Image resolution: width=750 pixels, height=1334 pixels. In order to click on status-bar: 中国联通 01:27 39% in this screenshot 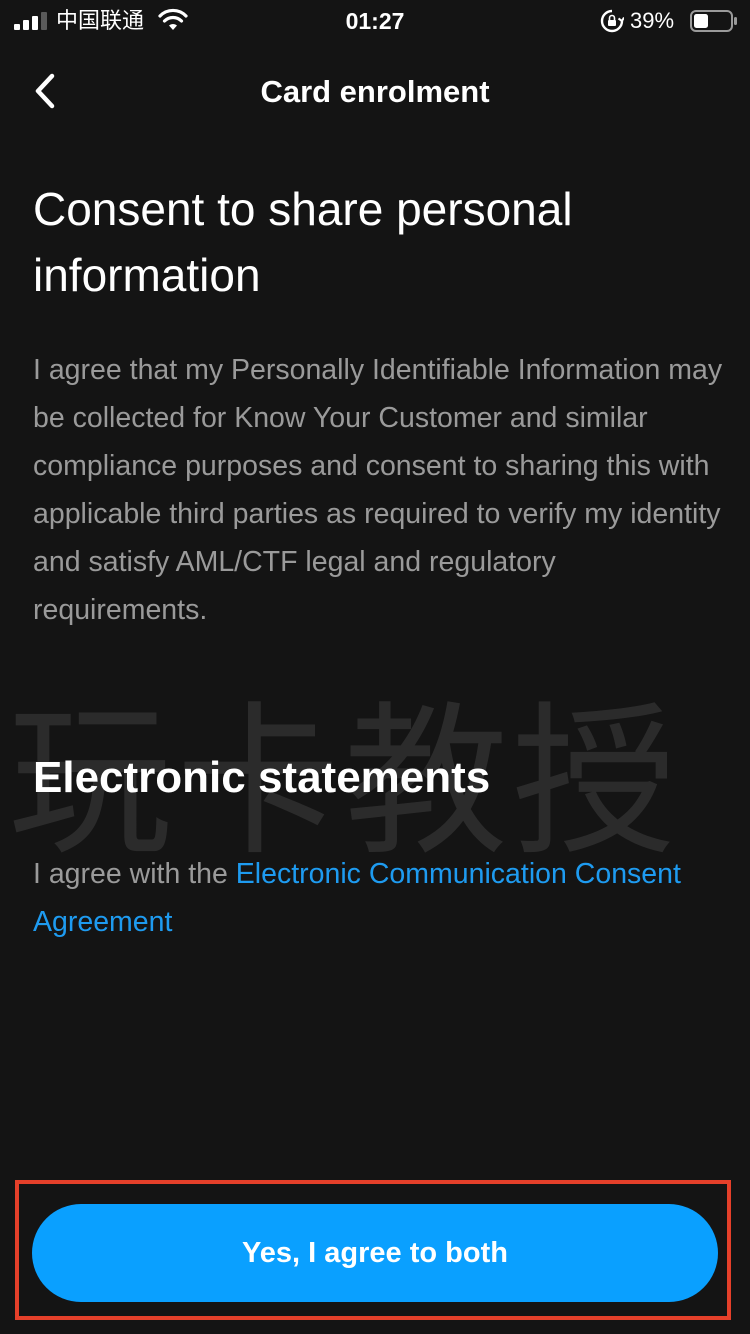, I will do `click(375, 21)`.